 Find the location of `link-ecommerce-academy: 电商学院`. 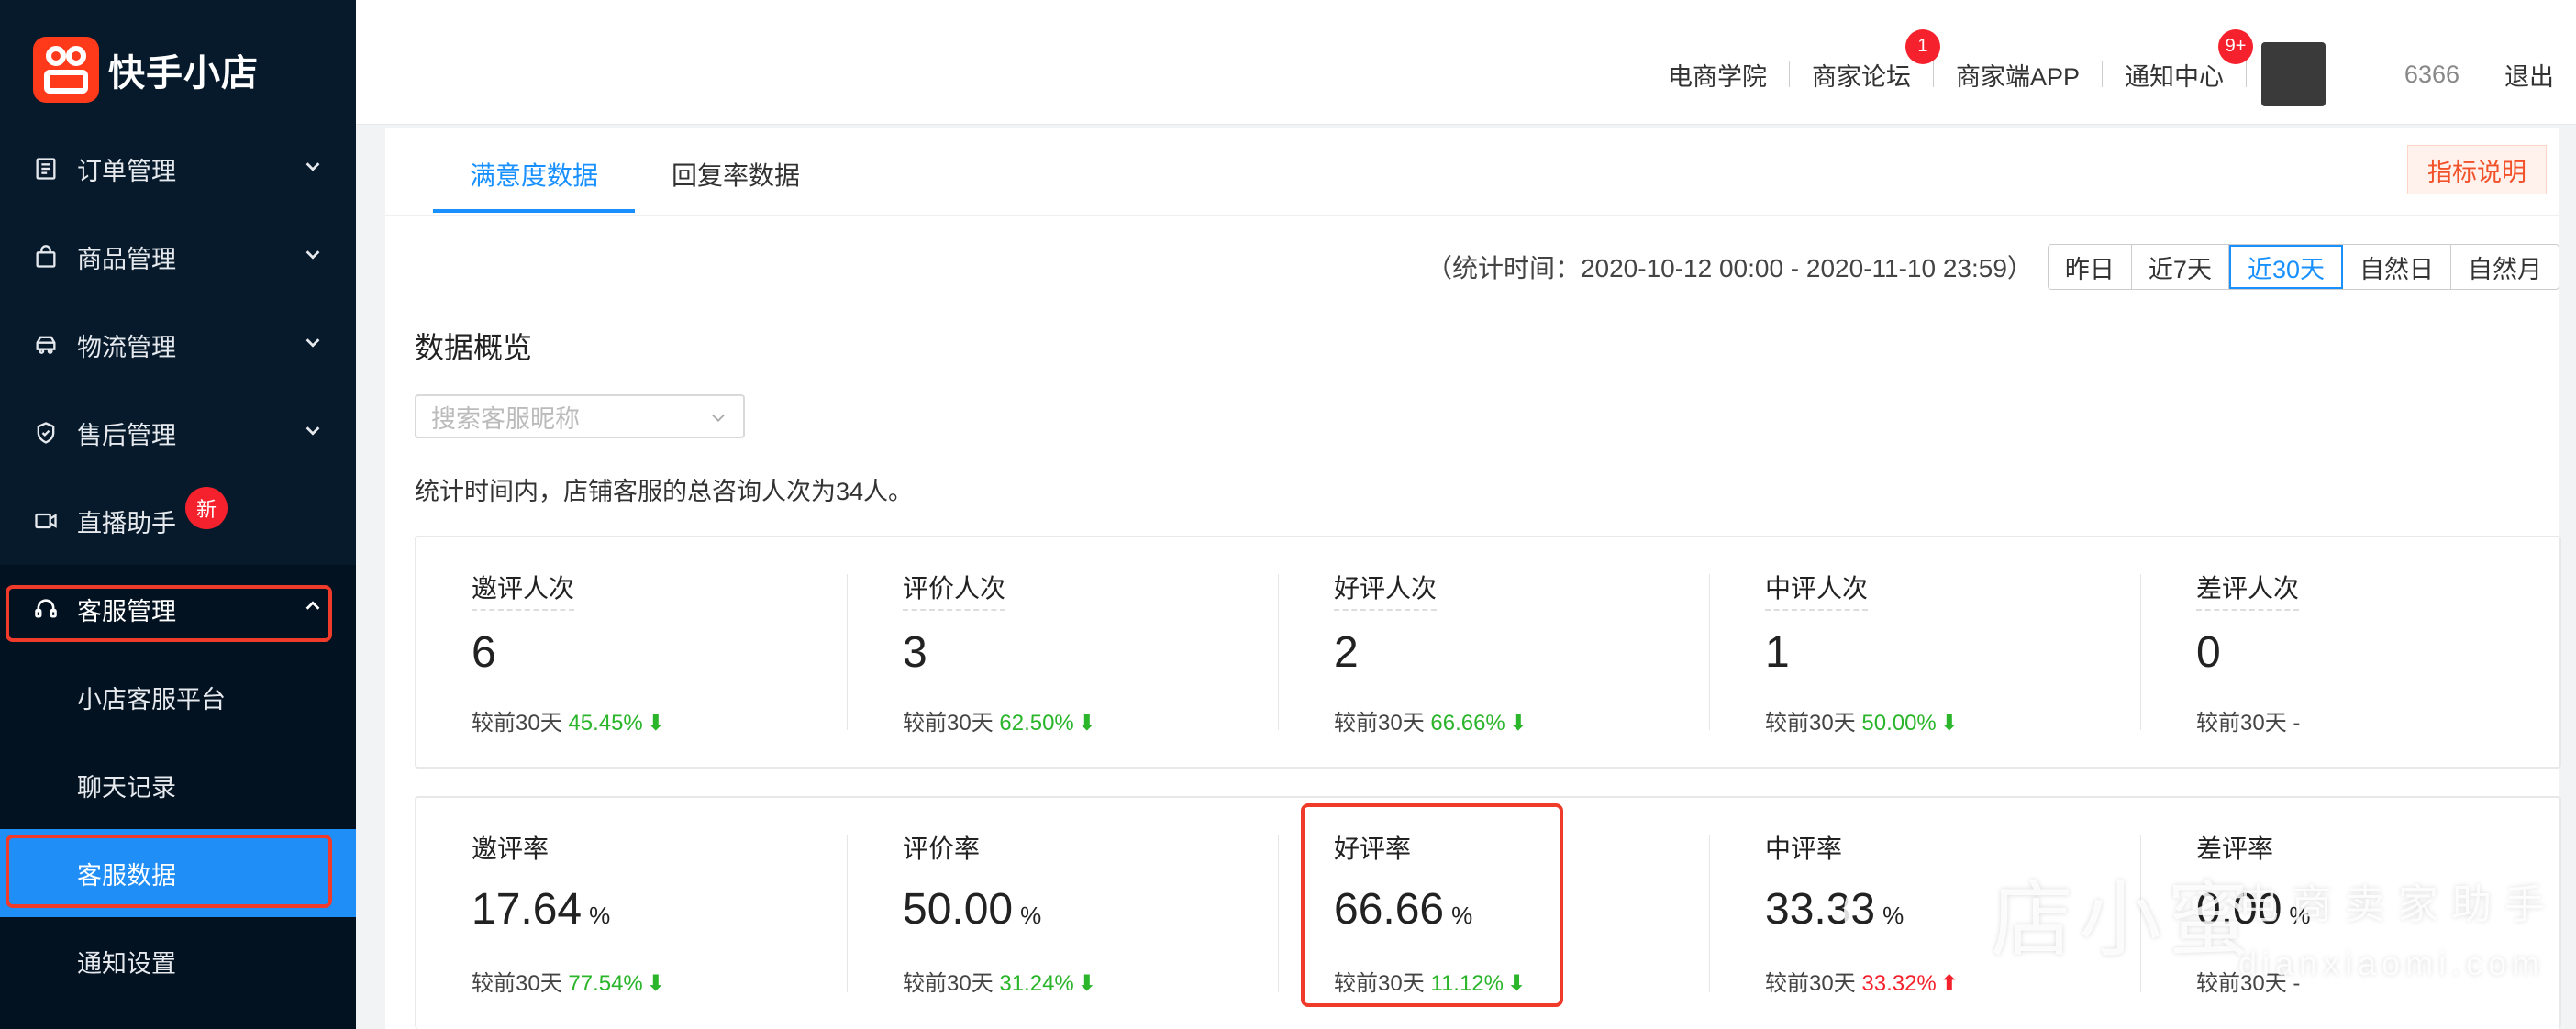

link-ecommerce-academy: 电商学院 is located at coordinates (1717, 75).